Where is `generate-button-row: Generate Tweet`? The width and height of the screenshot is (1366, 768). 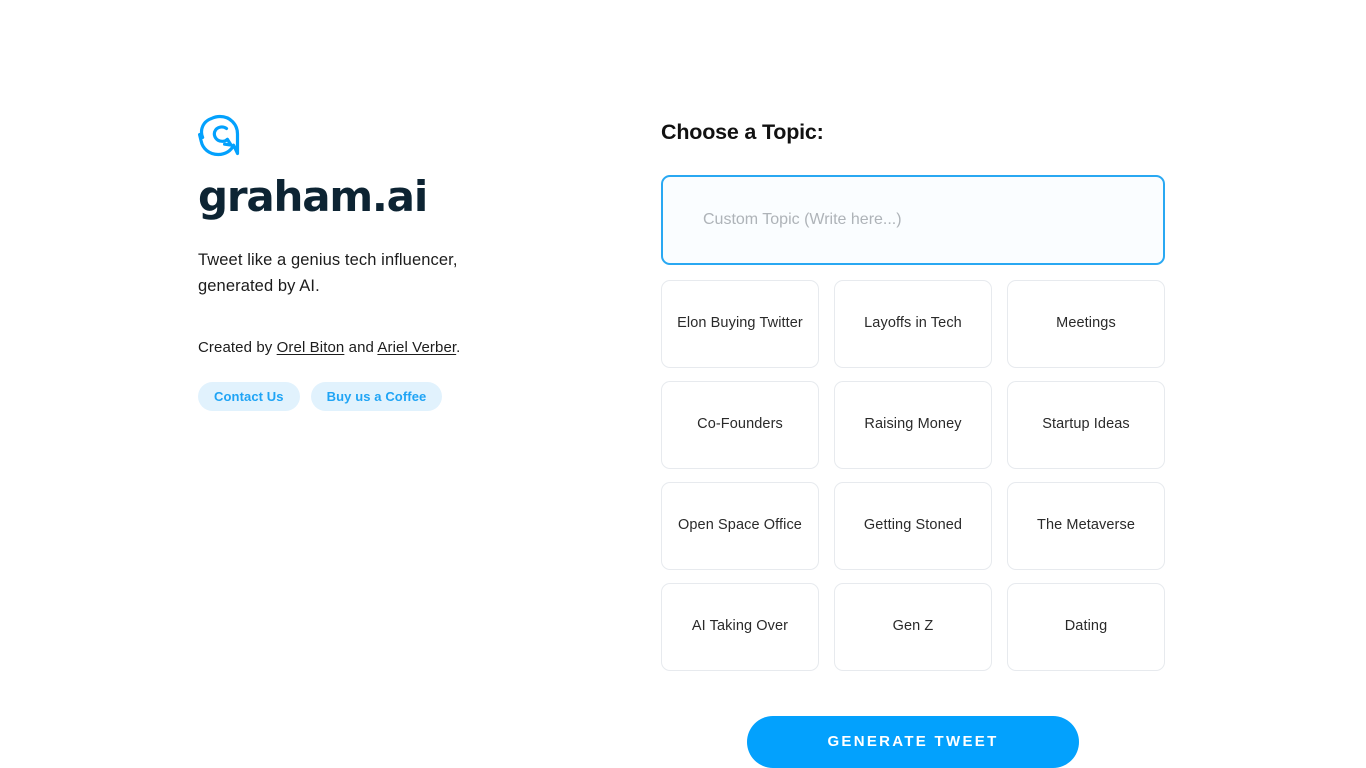 generate-button-row: Generate Tweet is located at coordinates (913, 741).